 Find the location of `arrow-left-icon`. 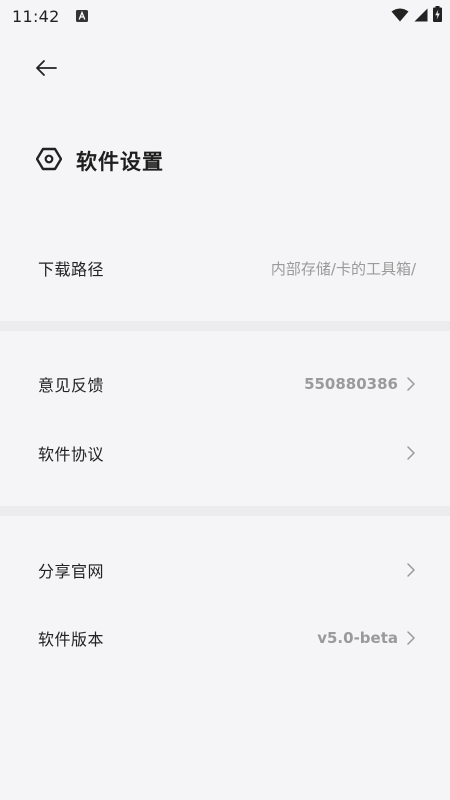

arrow-left-icon is located at coordinates (46, 70).